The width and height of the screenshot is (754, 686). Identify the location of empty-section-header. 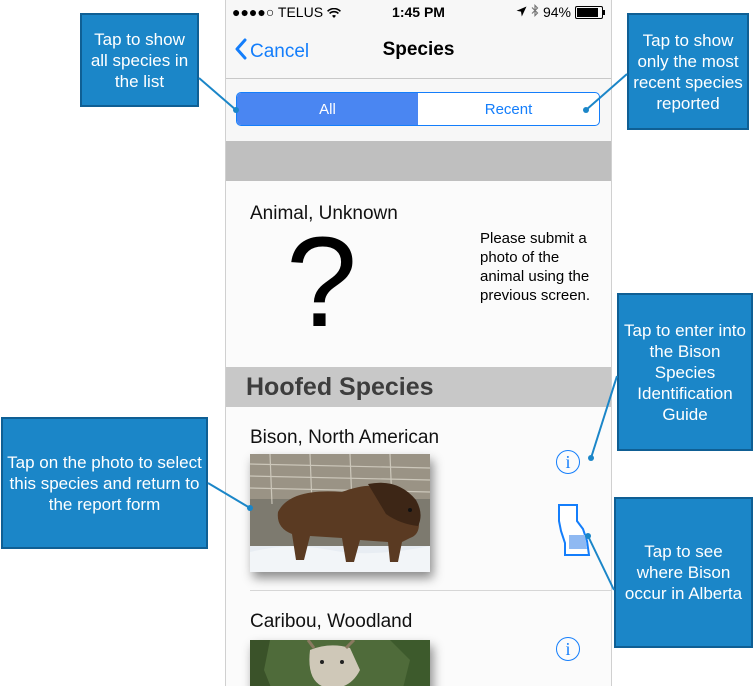
(418, 161).